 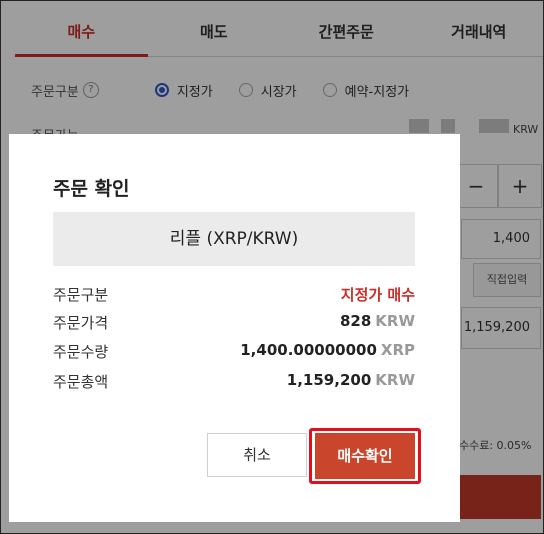 What do you see at coordinates (397, 350) in the screenshot?
I see `unit-label: XRP` at bounding box center [397, 350].